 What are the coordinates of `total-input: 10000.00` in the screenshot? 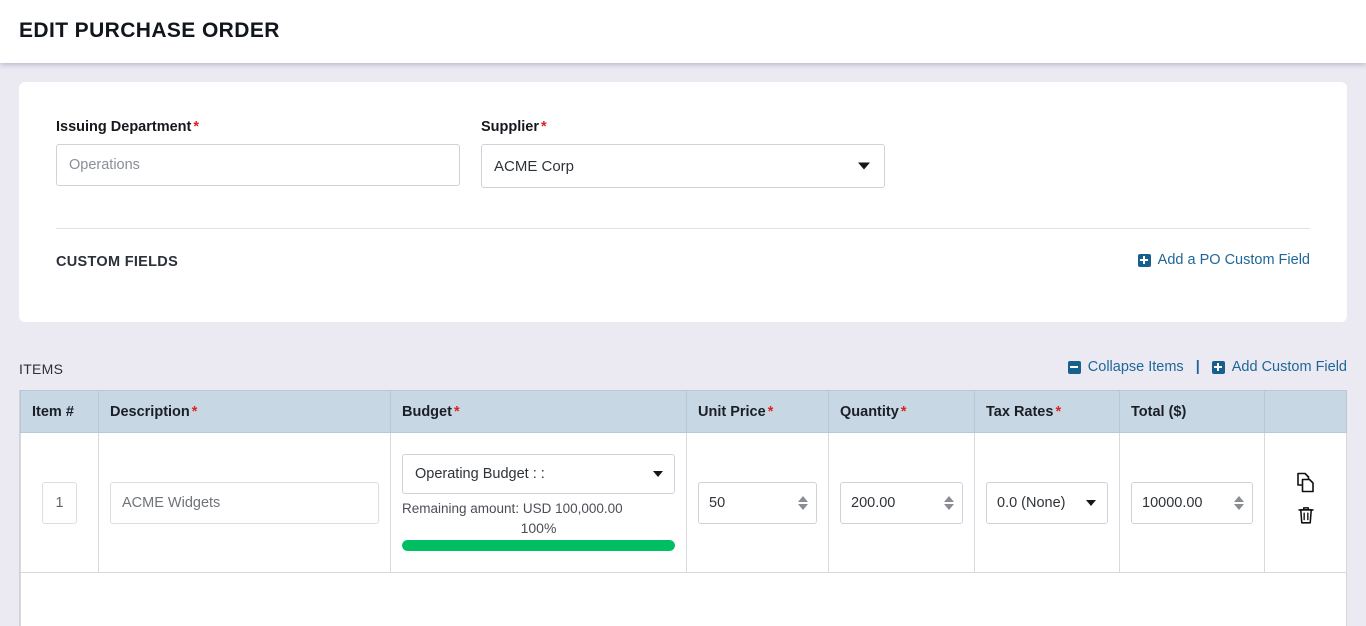 It's located at (1192, 502).